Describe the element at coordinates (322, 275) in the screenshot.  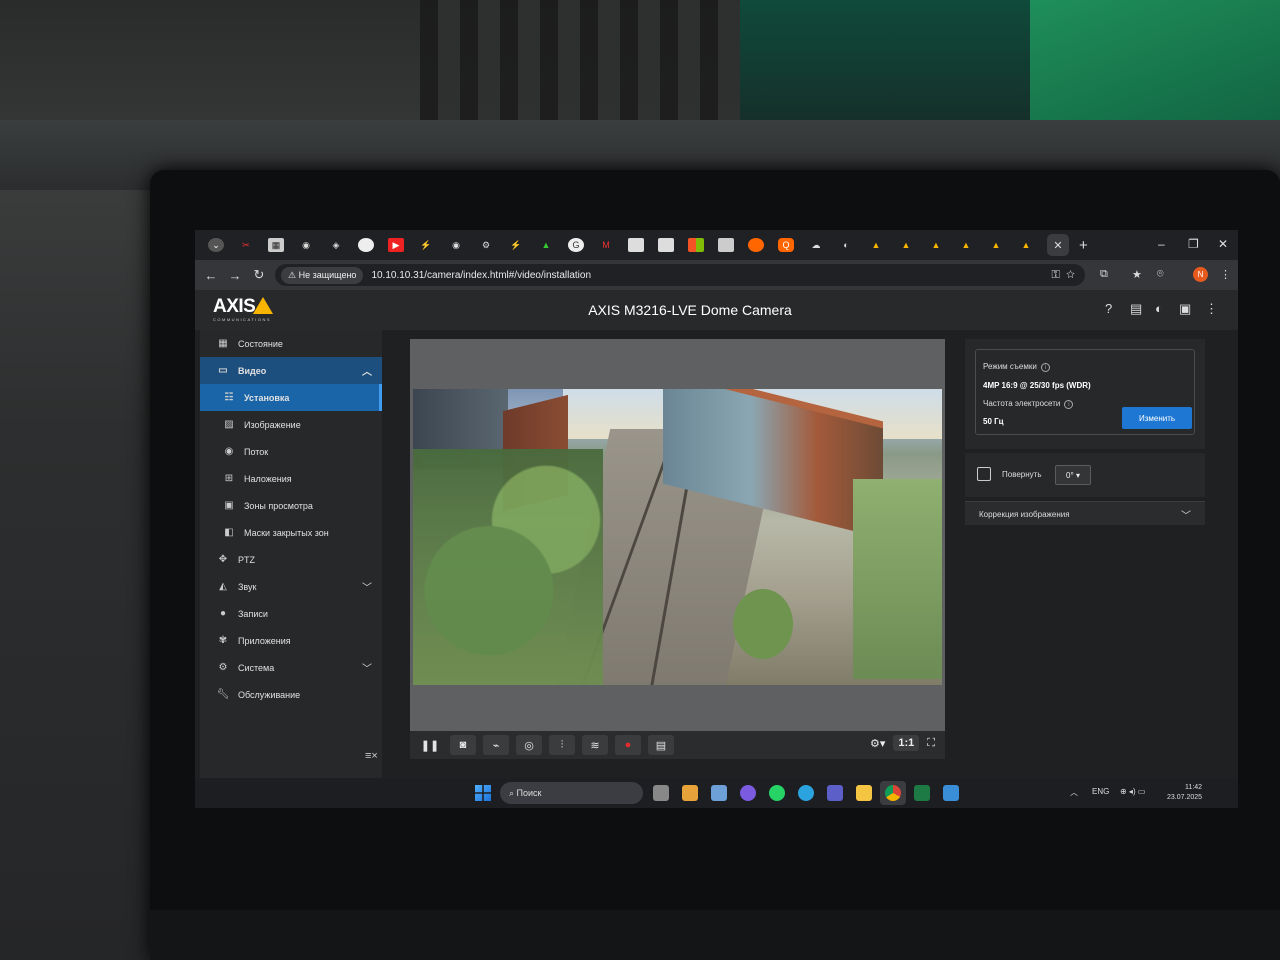
I see `security-chip: ⚠ Не защищено` at that location.